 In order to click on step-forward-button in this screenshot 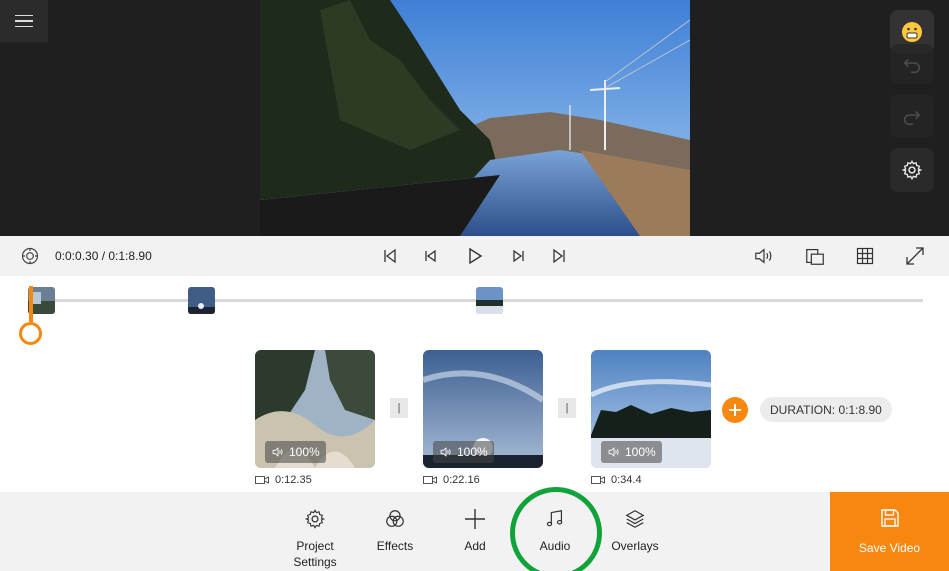, I will do `click(519, 256)`.